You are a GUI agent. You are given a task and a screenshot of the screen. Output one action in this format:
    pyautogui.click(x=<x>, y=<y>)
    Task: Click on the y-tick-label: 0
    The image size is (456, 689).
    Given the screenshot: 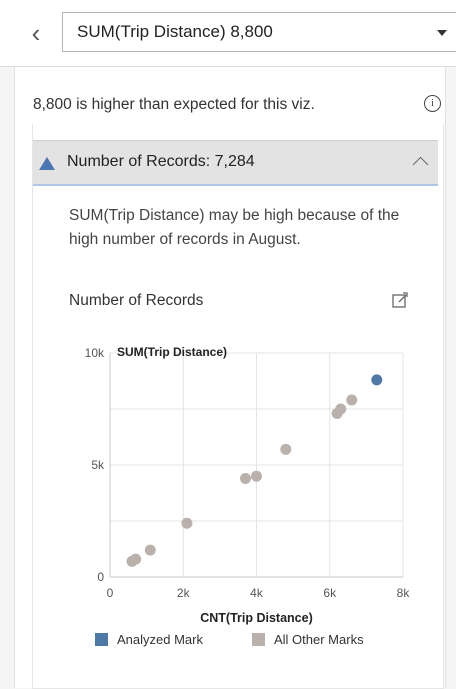 What is the action you would take?
    pyautogui.click(x=100, y=577)
    